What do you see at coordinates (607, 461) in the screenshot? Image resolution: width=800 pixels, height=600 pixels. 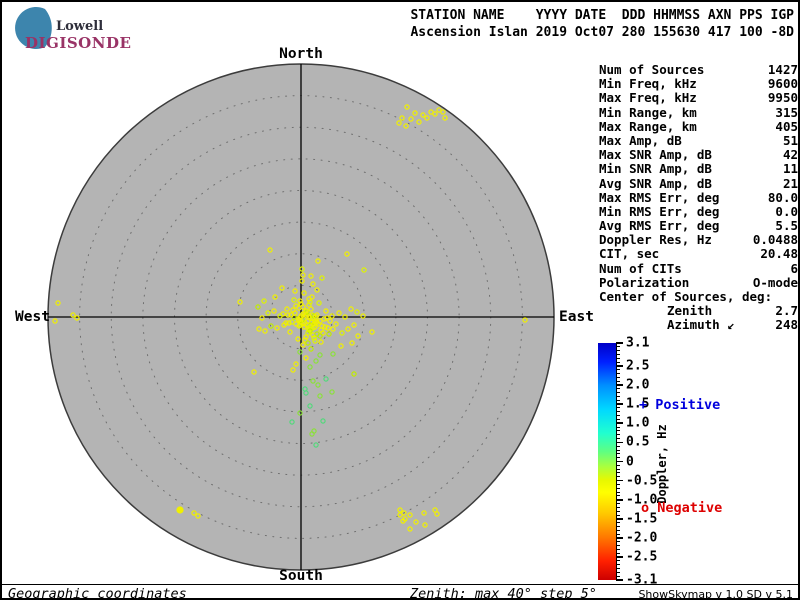 I see `doppler-colorbar` at bounding box center [607, 461].